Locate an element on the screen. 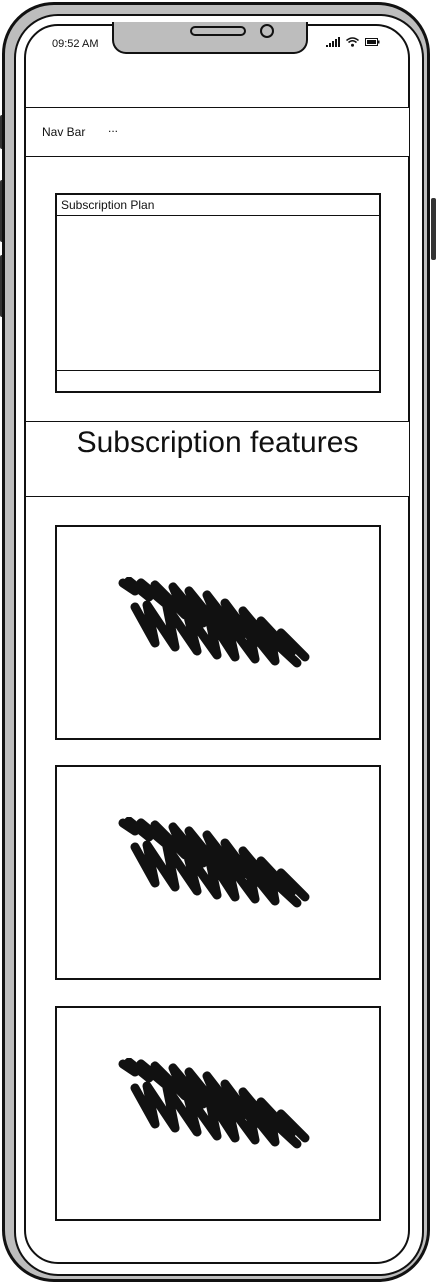 Image resolution: width=436 pixels, height=1288 pixels. signal-icon is located at coordinates (333, 42).